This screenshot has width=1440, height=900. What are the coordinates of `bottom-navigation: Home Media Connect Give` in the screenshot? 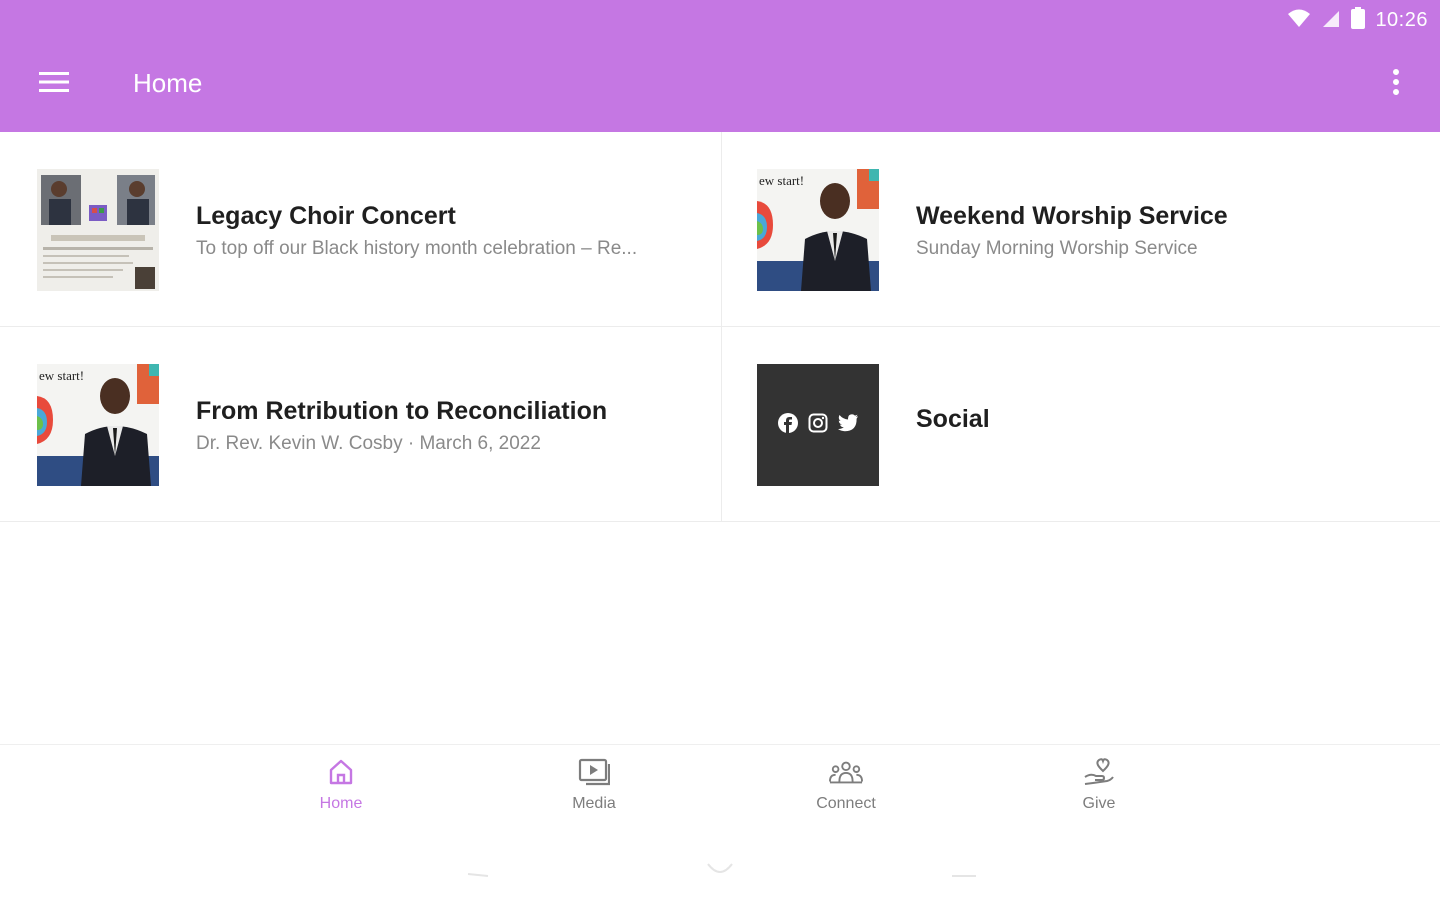 It's located at (720, 792).